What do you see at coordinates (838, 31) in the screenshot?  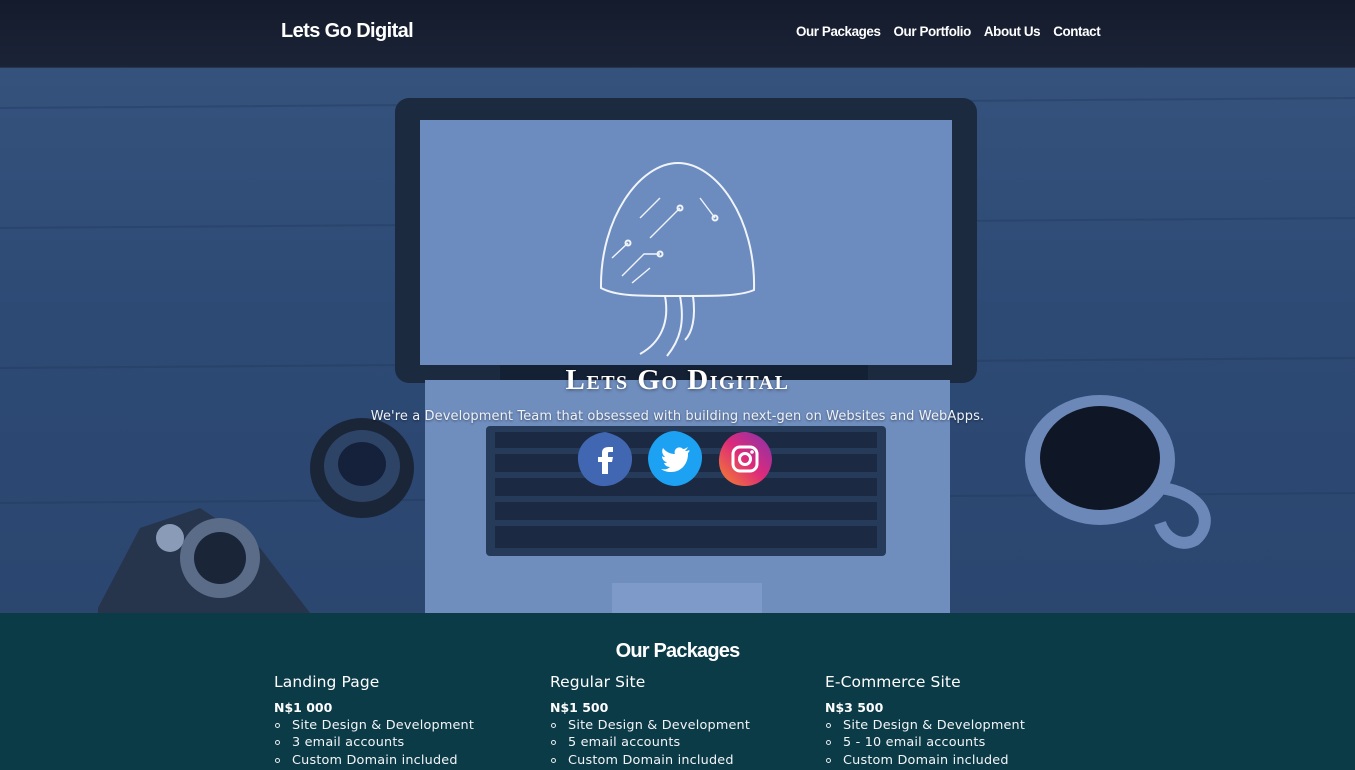 I see `nav-link-our-packages: Our Packages` at bounding box center [838, 31].